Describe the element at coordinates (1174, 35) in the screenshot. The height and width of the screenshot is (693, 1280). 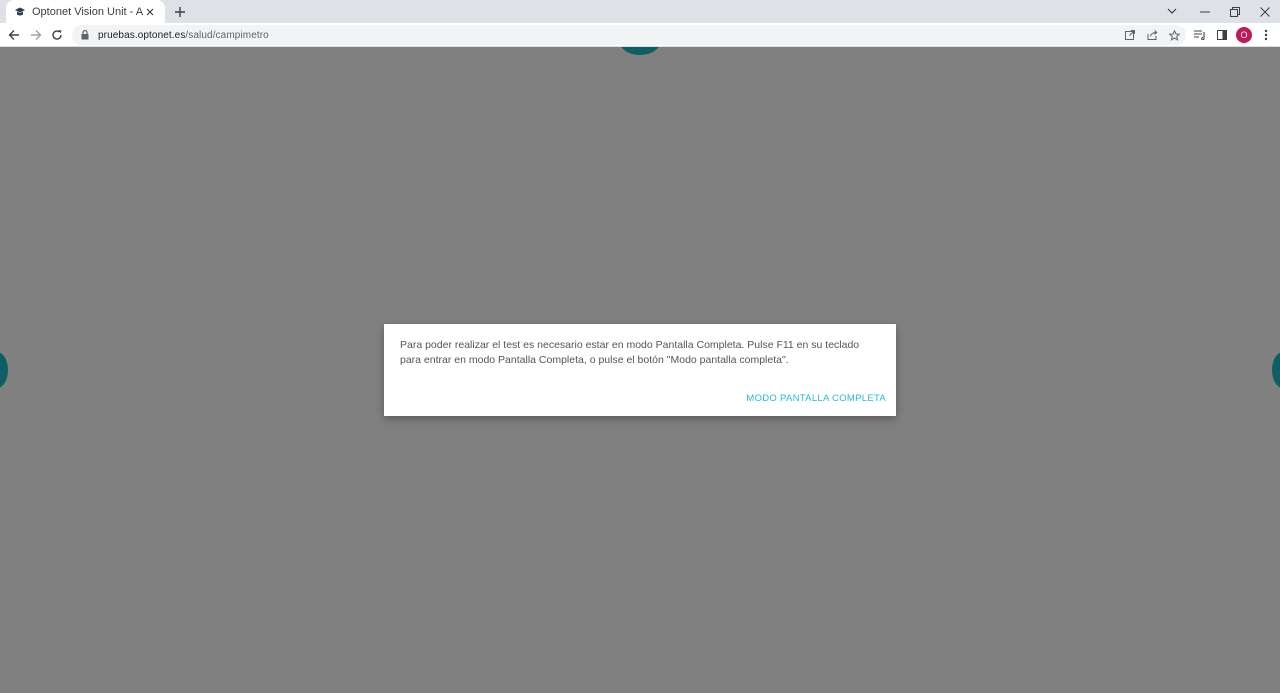
I see `bookmark-star-icon` at that location.